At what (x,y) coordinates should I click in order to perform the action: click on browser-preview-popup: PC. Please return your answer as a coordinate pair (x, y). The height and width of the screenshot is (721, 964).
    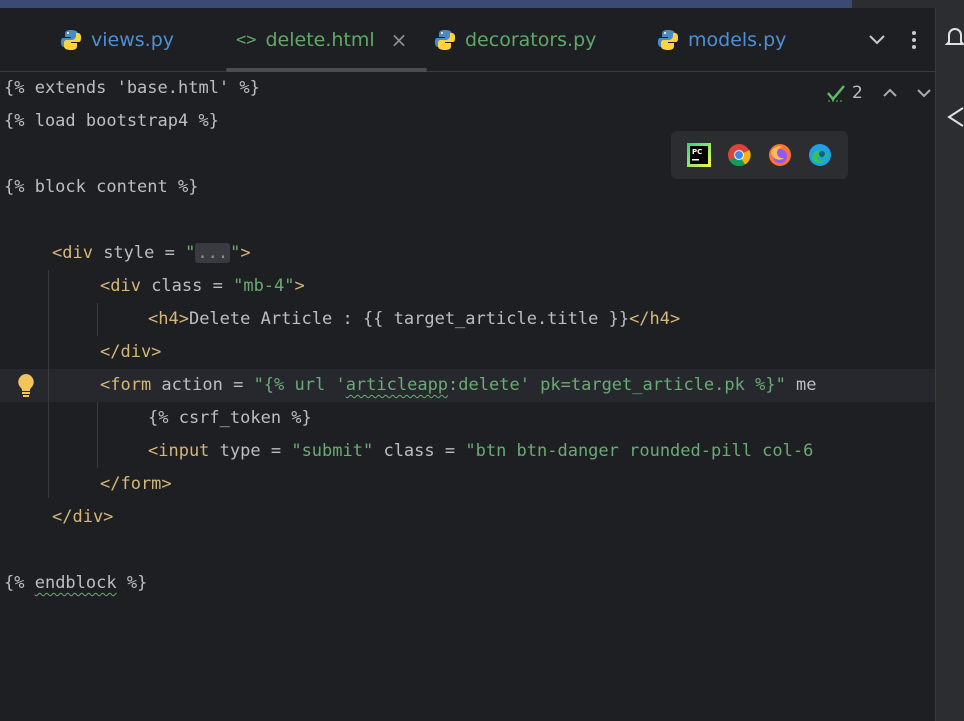
    Looking at the image, I should click on (759, 155).